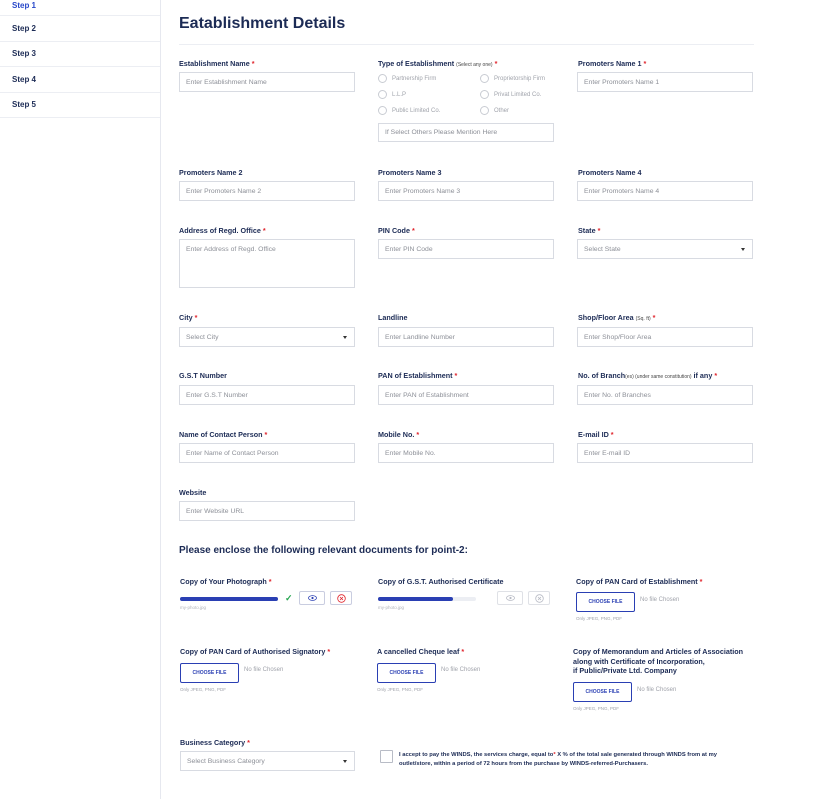 Image resolution: width=837 pixels, height=799 pixels. Describe the element at coordinates (466, 453) in the screenshot. I see `mobile-input` at that location.